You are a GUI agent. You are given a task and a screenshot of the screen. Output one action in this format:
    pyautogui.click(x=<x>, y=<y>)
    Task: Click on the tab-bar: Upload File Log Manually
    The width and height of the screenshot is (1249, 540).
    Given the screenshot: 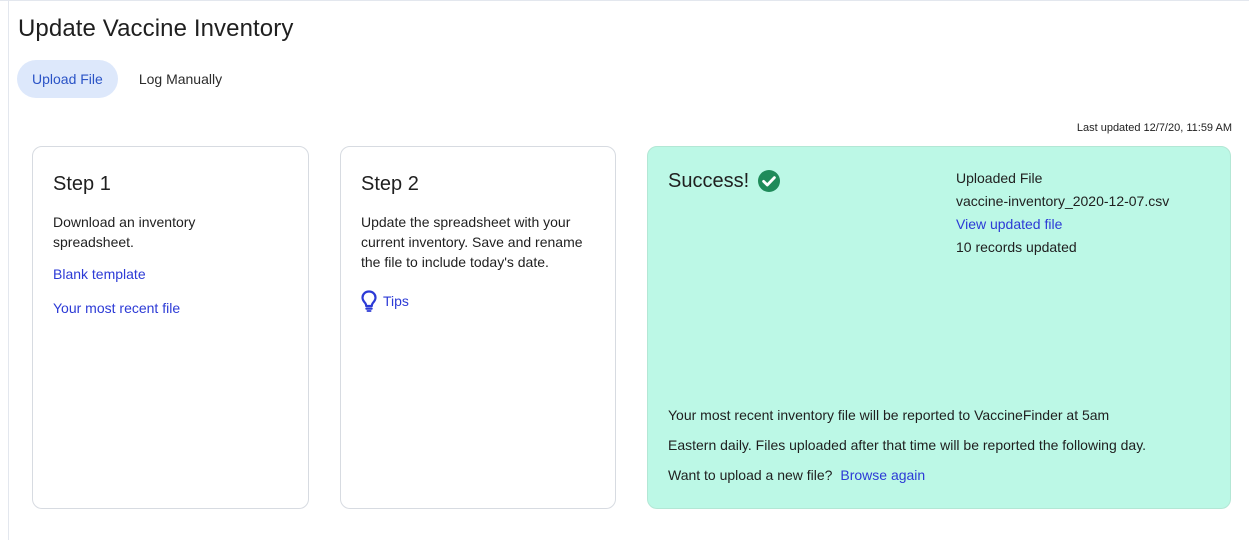 What is the action you would take?
    pyautogui.click(x=127, y=79)
    